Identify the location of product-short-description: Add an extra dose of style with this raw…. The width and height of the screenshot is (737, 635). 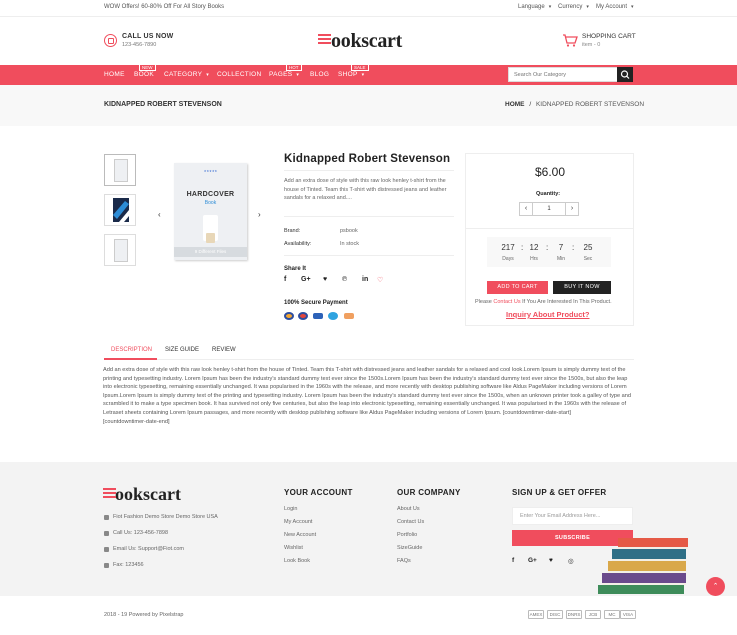
(365, 189).